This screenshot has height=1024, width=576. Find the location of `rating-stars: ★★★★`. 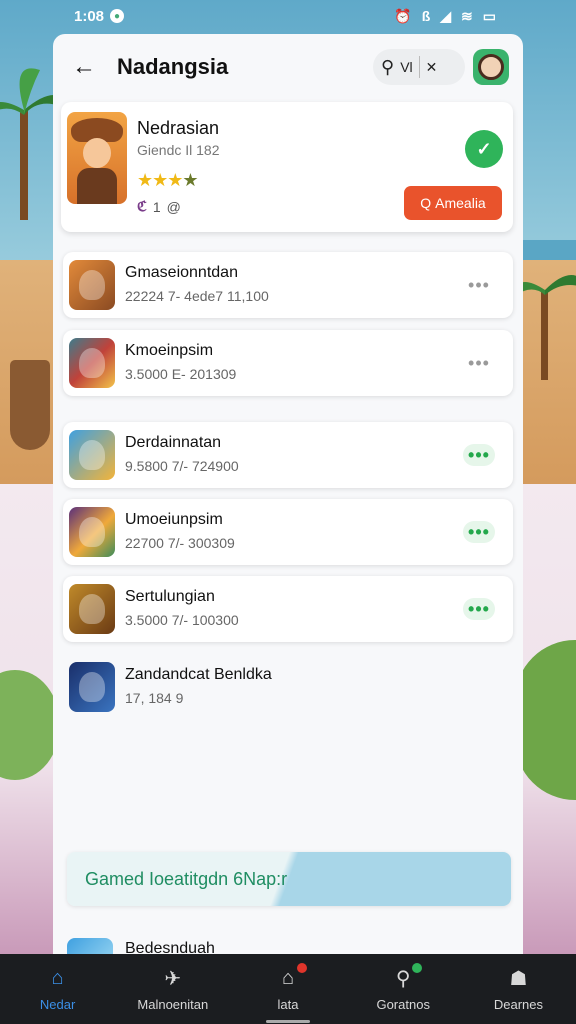

rating-stars: ★★★★ is located at coordinates (168, 180).